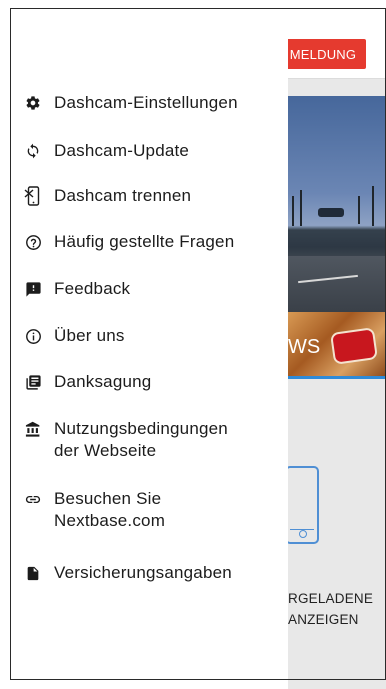 The image size is (386, 689). I want to click on menu-item-faq: Häufig gestellte Fragen, so click(129, 242).